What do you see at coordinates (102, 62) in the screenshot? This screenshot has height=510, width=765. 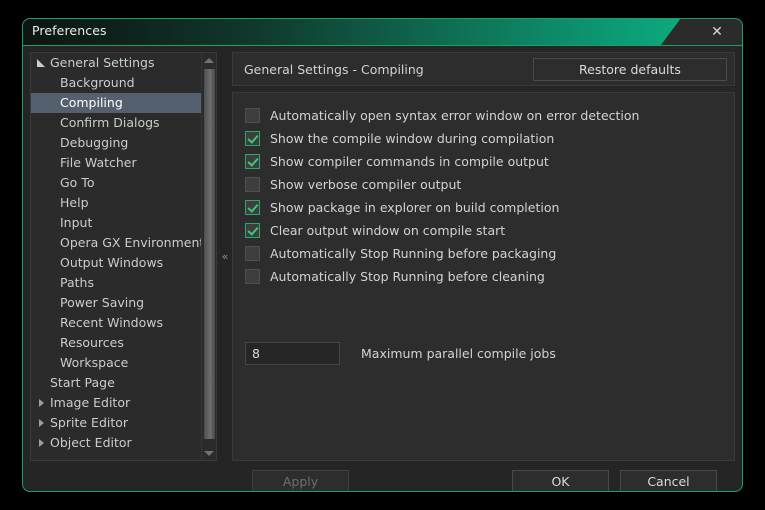 I see `sidebar-item-label: General Settings` at bounding box center [102, 62].